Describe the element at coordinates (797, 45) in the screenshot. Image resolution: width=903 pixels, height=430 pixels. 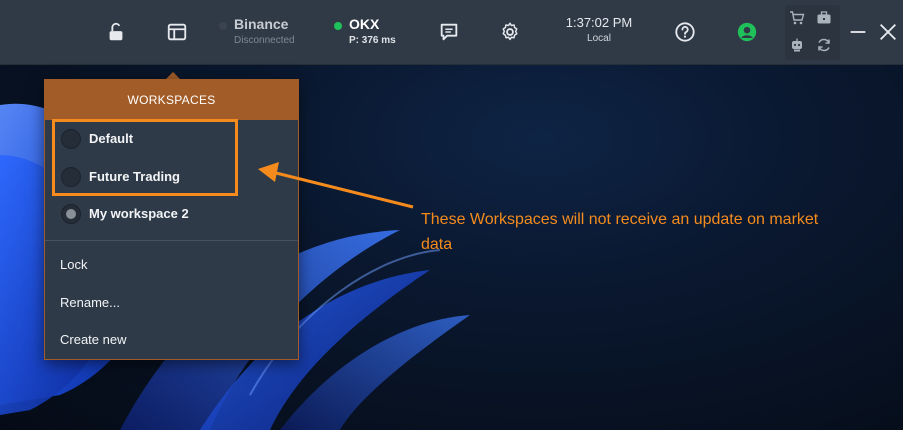
I see `robot-icon` at that location.